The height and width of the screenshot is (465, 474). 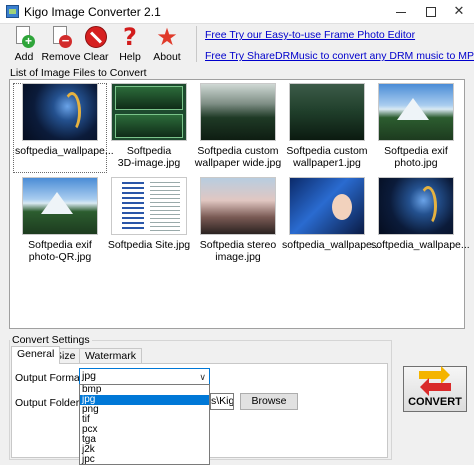 I want to click on browse-button: Browse, so click(x=269, y=401).